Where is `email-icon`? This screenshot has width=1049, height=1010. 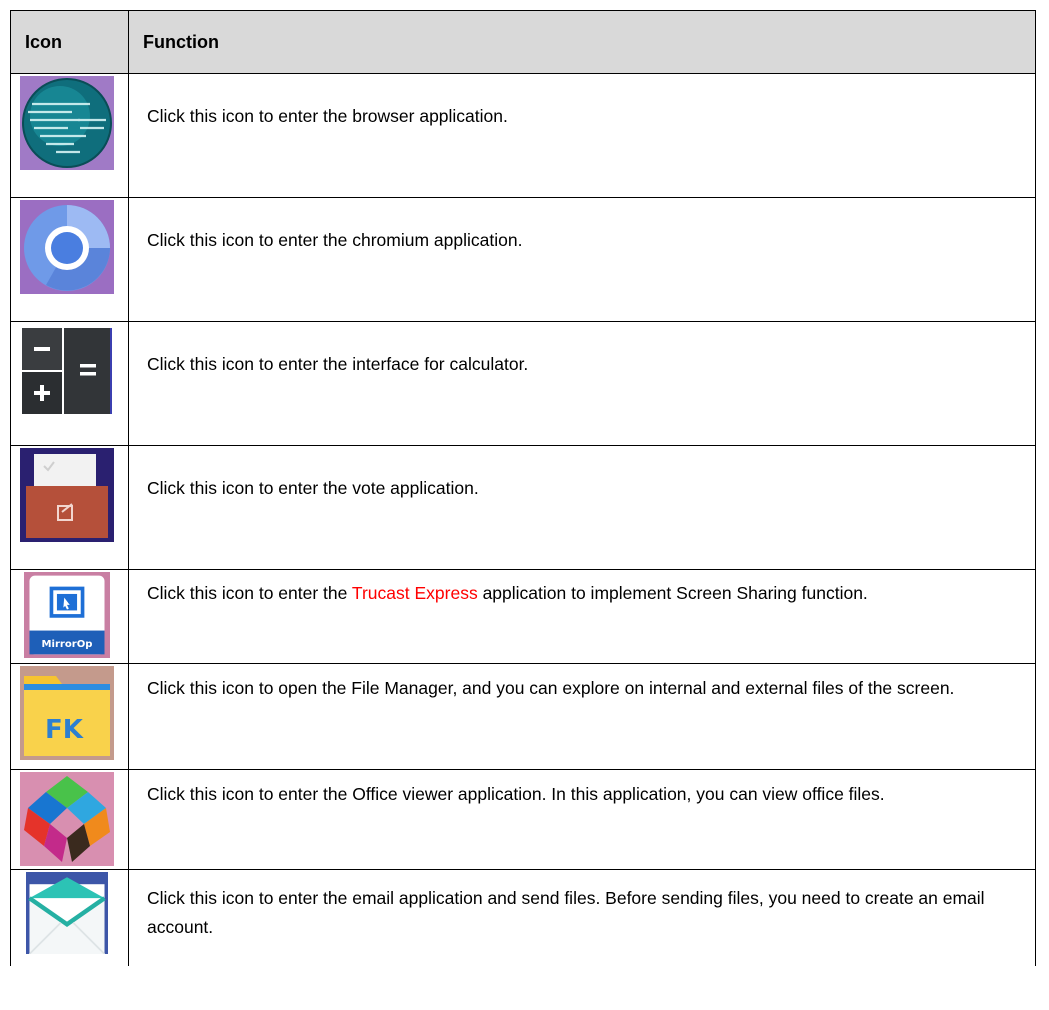 email-icon is located at coordinates (67, 913).